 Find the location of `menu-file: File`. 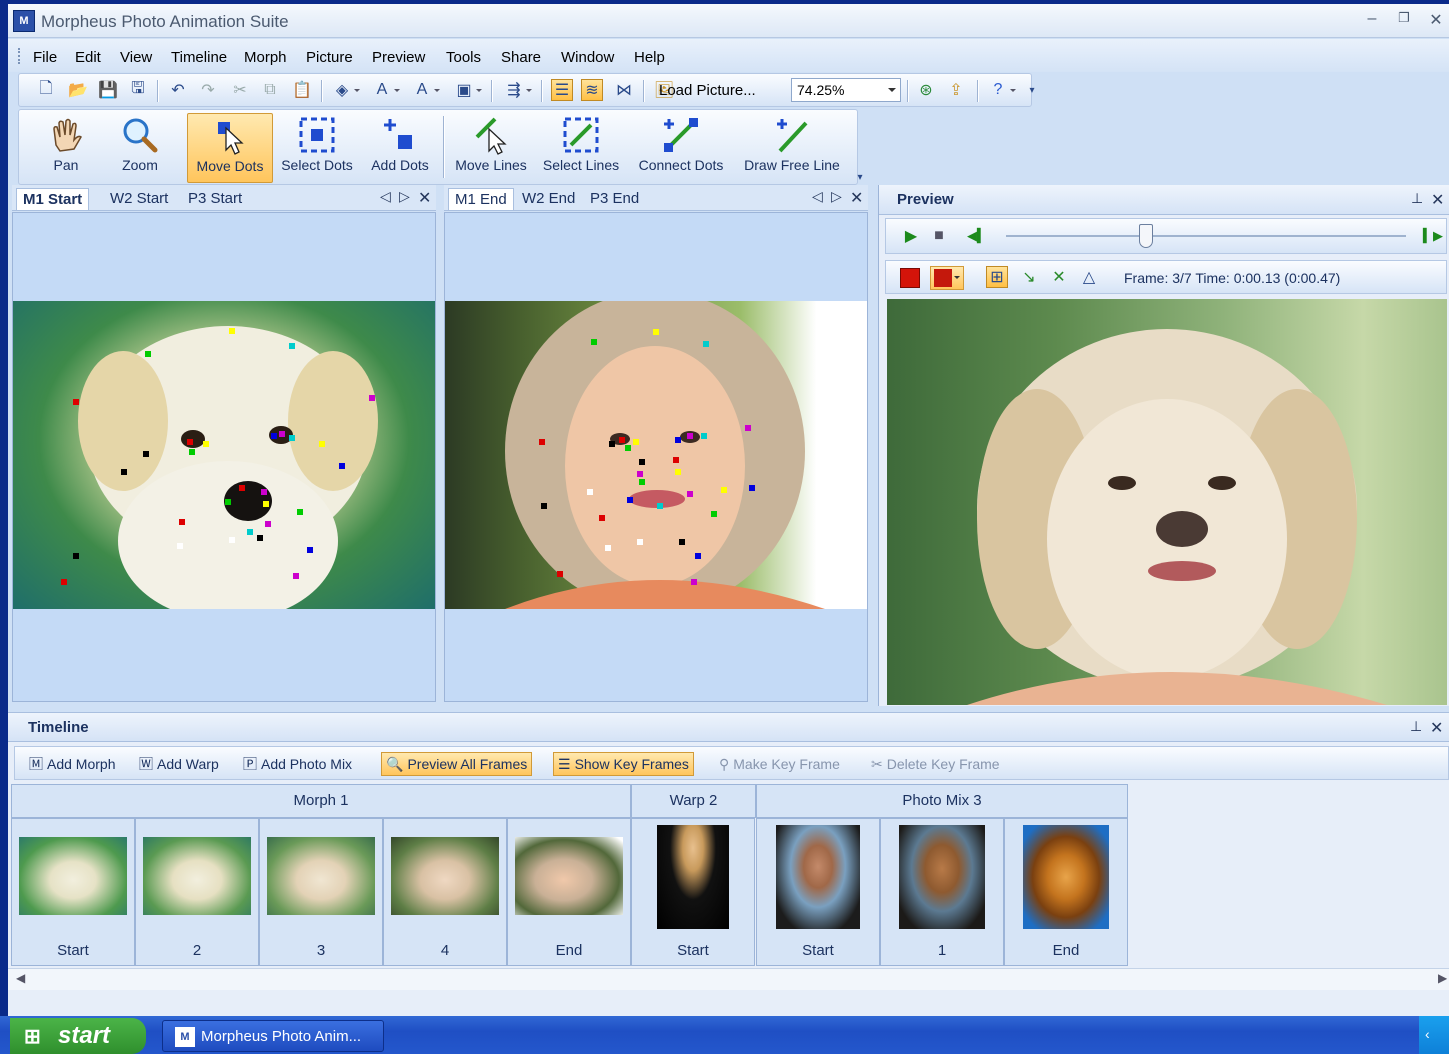

menu-file: File is located at coordinates (45, 57).